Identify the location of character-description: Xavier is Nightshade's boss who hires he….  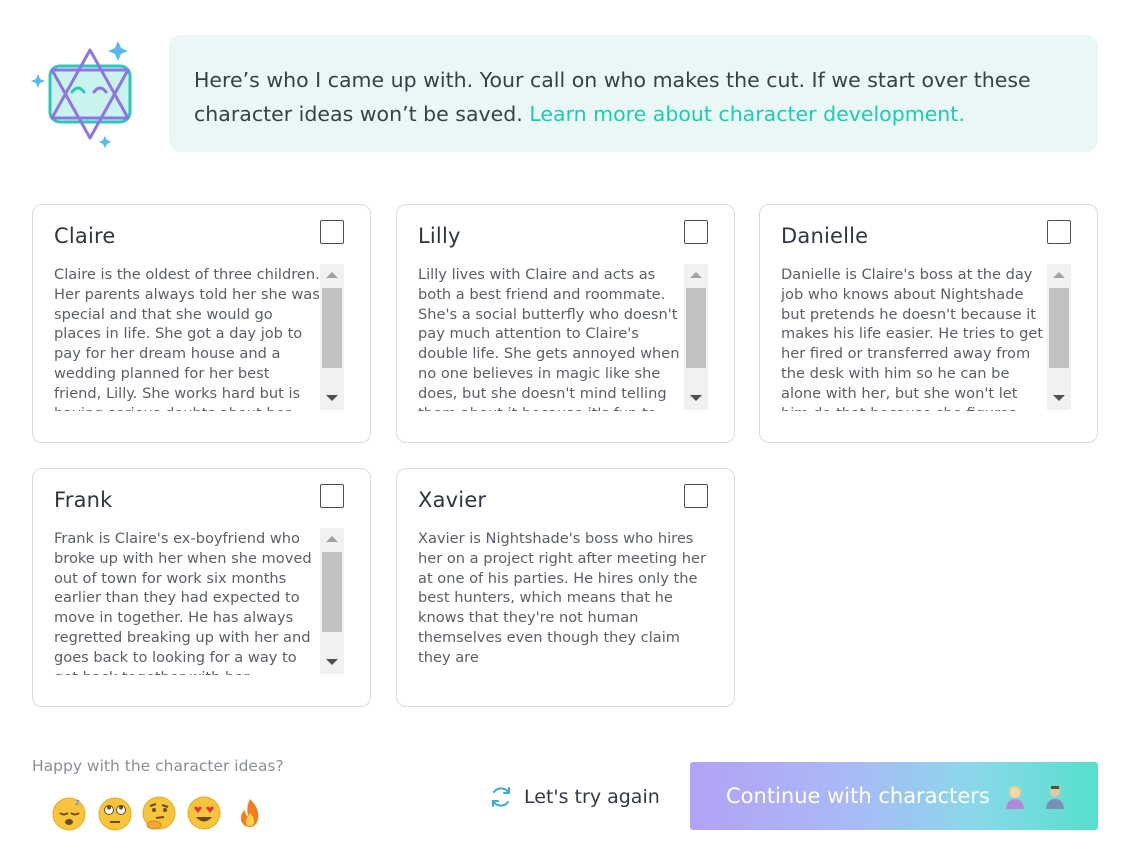
(562, 598).